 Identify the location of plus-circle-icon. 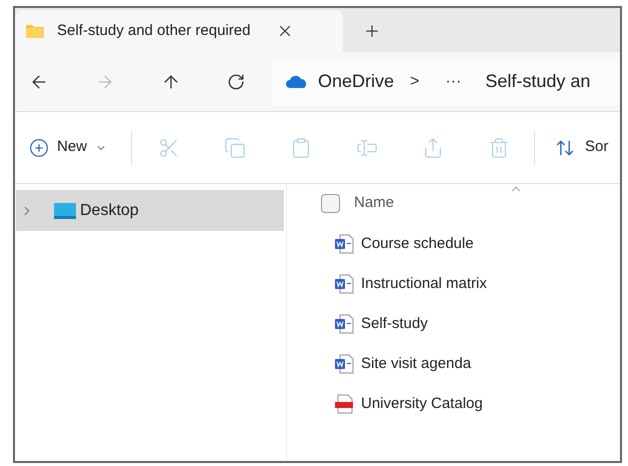
(39, 148).